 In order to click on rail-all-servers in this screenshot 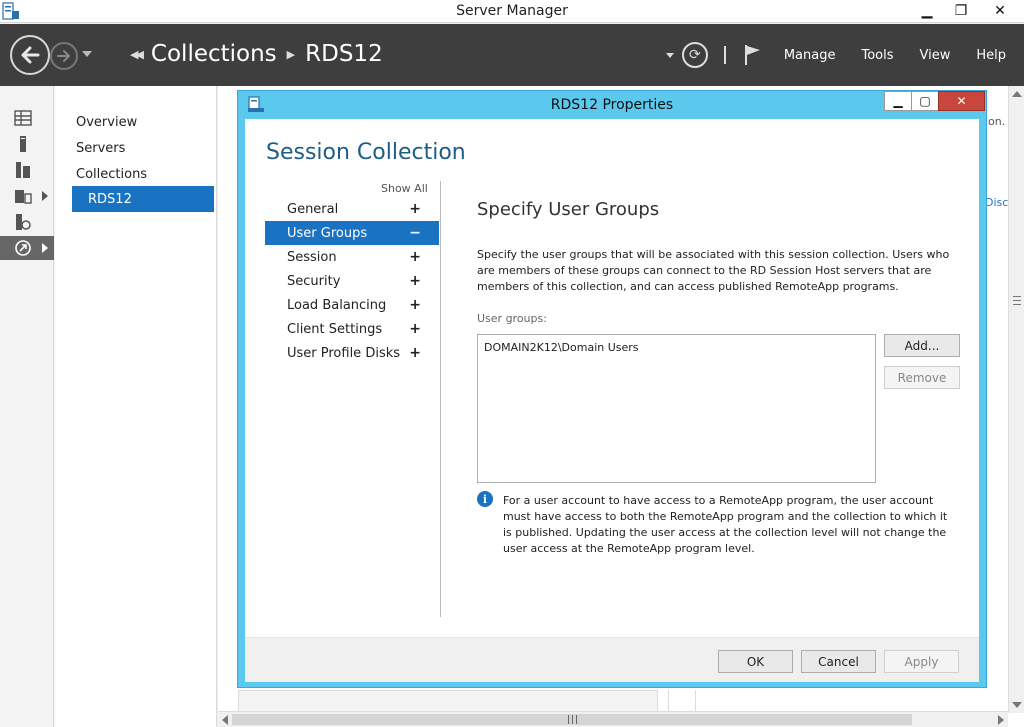, I will do `click(27, 170)`.